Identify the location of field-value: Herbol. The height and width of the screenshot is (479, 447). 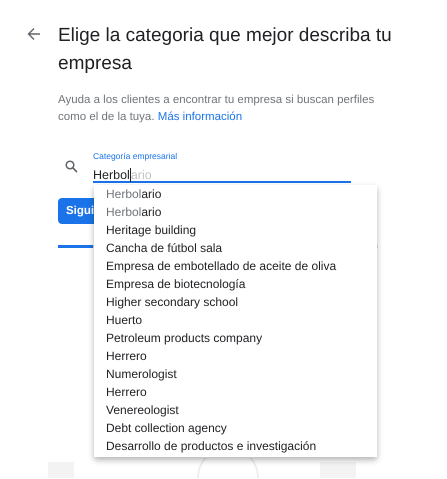
(112, 175).